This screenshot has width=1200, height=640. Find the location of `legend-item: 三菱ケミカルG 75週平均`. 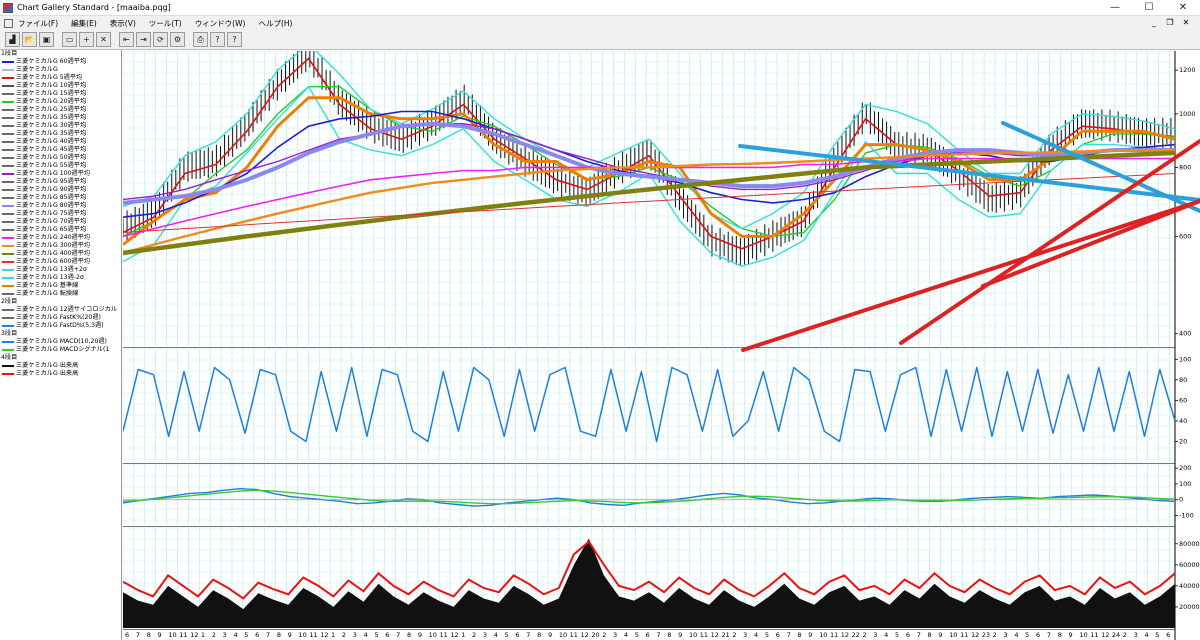

legend-item: 三菱ケミカルG 75週平均 is located at coordinates (60, 214).